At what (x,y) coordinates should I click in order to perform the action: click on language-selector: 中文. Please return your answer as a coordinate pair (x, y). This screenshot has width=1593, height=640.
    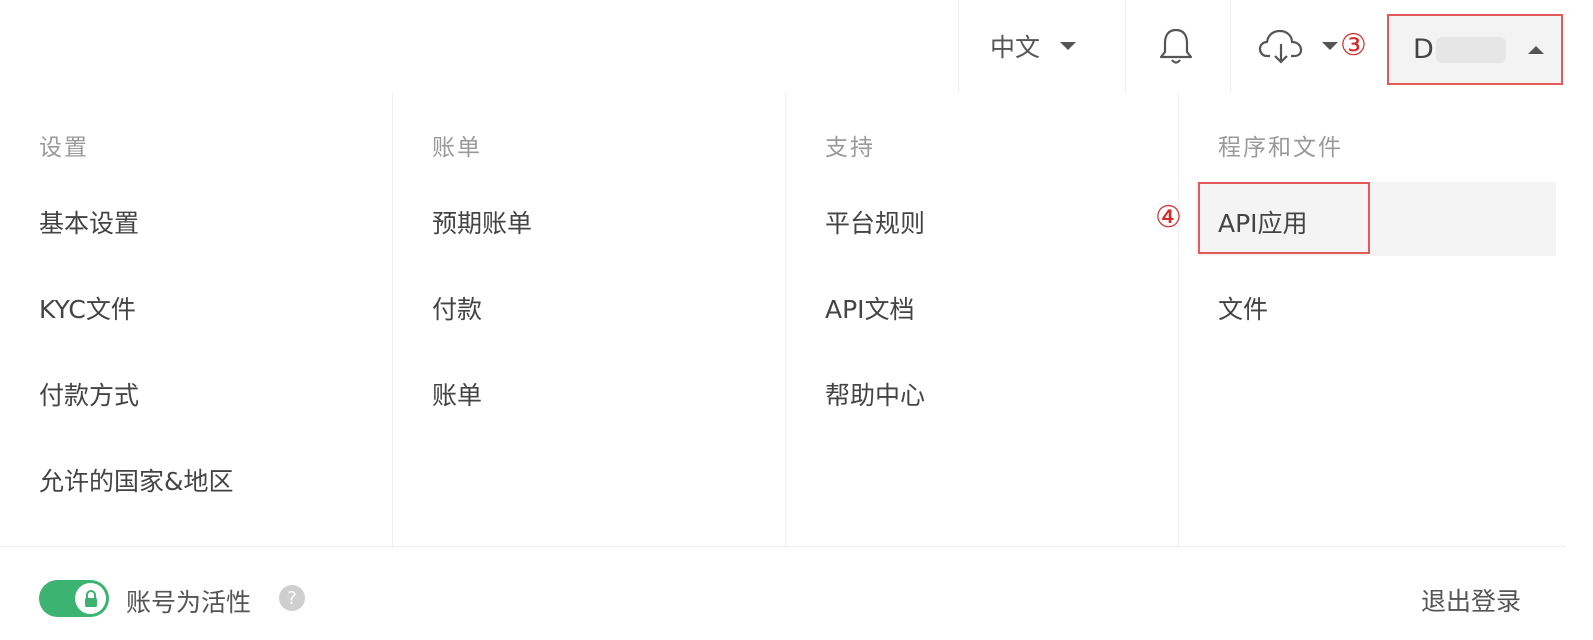
    Looking at the image, I should click on (1033, 46).